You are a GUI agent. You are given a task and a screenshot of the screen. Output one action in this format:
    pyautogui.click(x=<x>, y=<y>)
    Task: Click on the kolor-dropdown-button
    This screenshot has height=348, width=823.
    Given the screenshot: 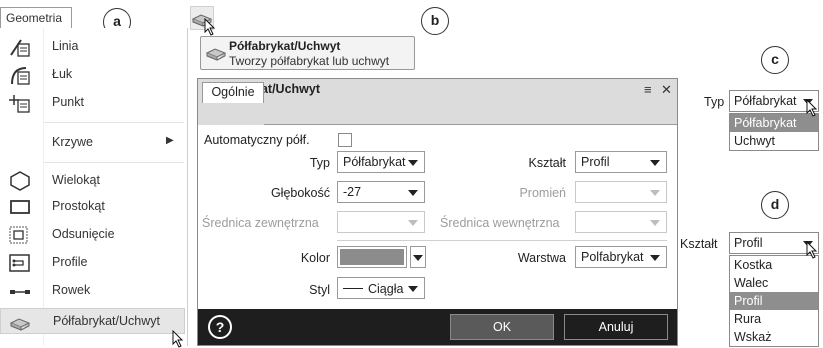 What is the action you would take?
    pyautogui.click(x=418, y=257)
    